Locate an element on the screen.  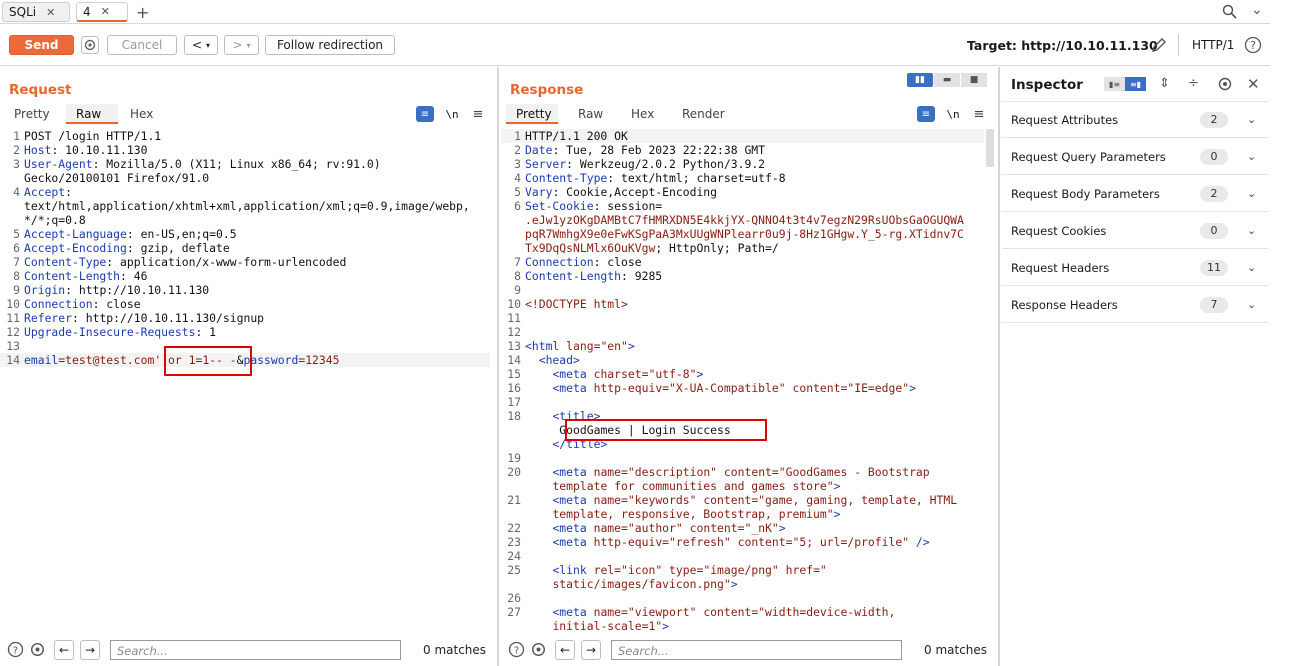
header-value: : 1 is located at coordinates (206, 332).